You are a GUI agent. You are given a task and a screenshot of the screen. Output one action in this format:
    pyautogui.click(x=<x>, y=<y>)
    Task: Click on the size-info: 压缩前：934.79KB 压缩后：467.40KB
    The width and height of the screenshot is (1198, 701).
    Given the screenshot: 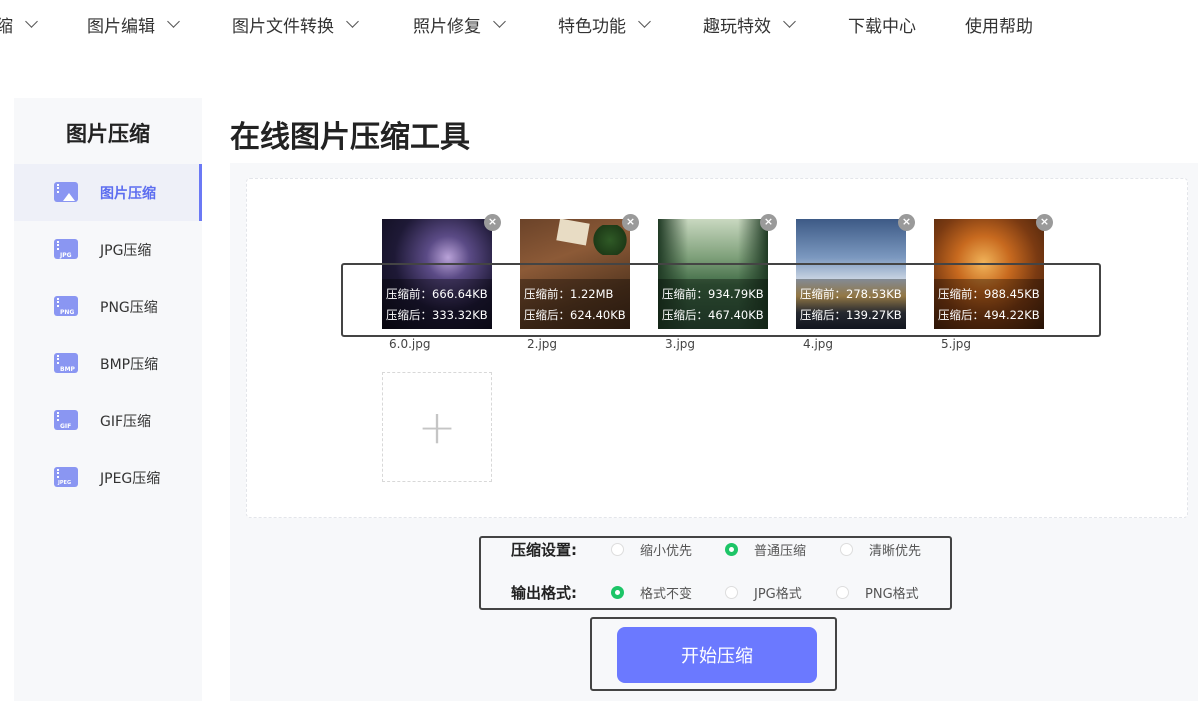 What is the action you would take?
    pyautogui.click(x=713, y=304)
    